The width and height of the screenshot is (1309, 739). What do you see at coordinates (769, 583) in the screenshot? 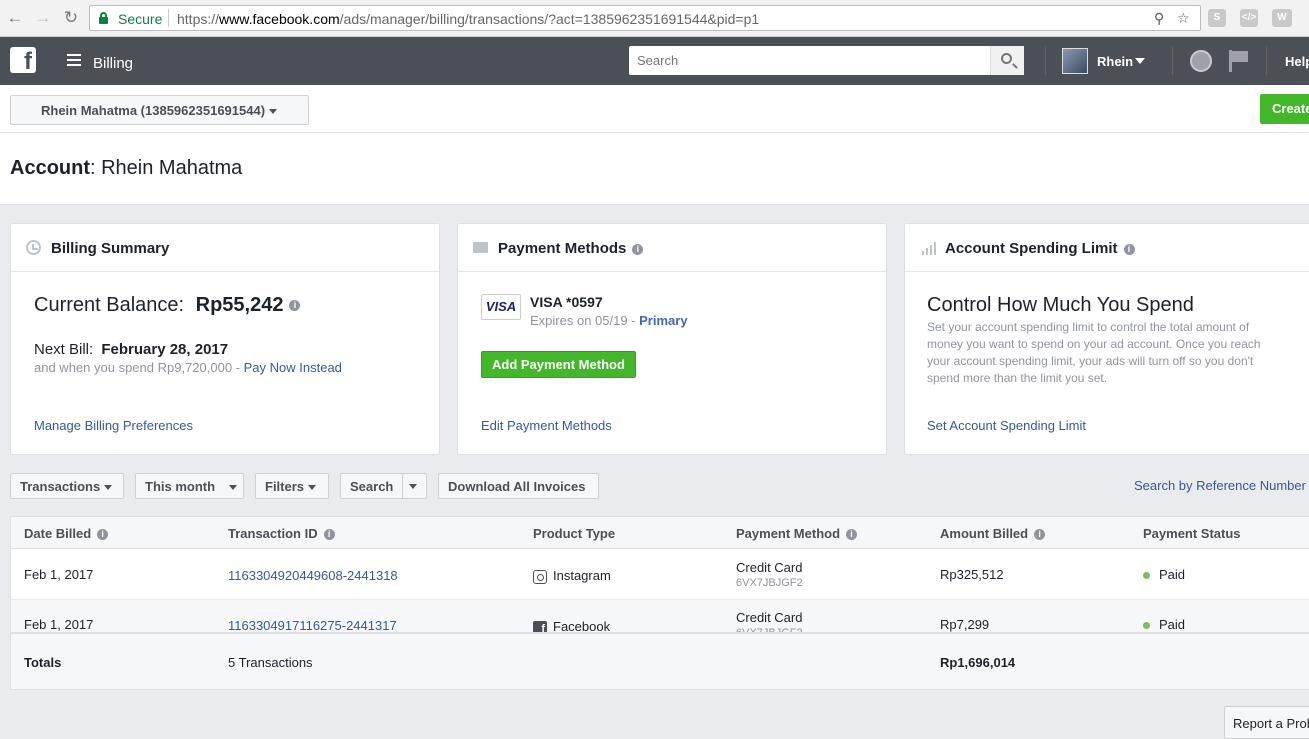
I see `payment-ref-cell: 6VX7JBJGF2` at bounding box center [769, 583].